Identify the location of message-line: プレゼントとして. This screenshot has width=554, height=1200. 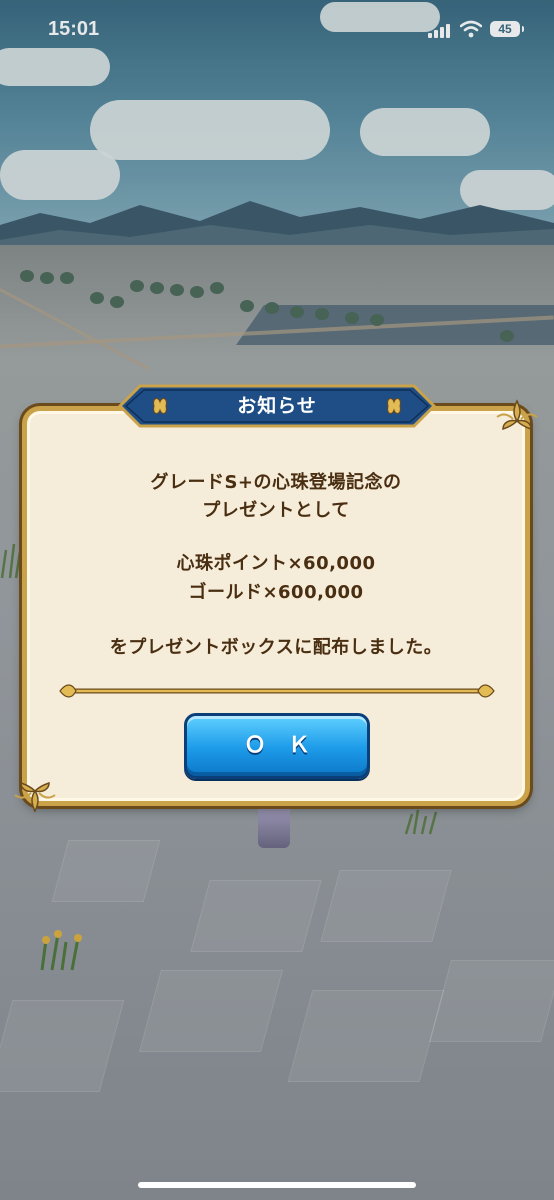
(276, 510).